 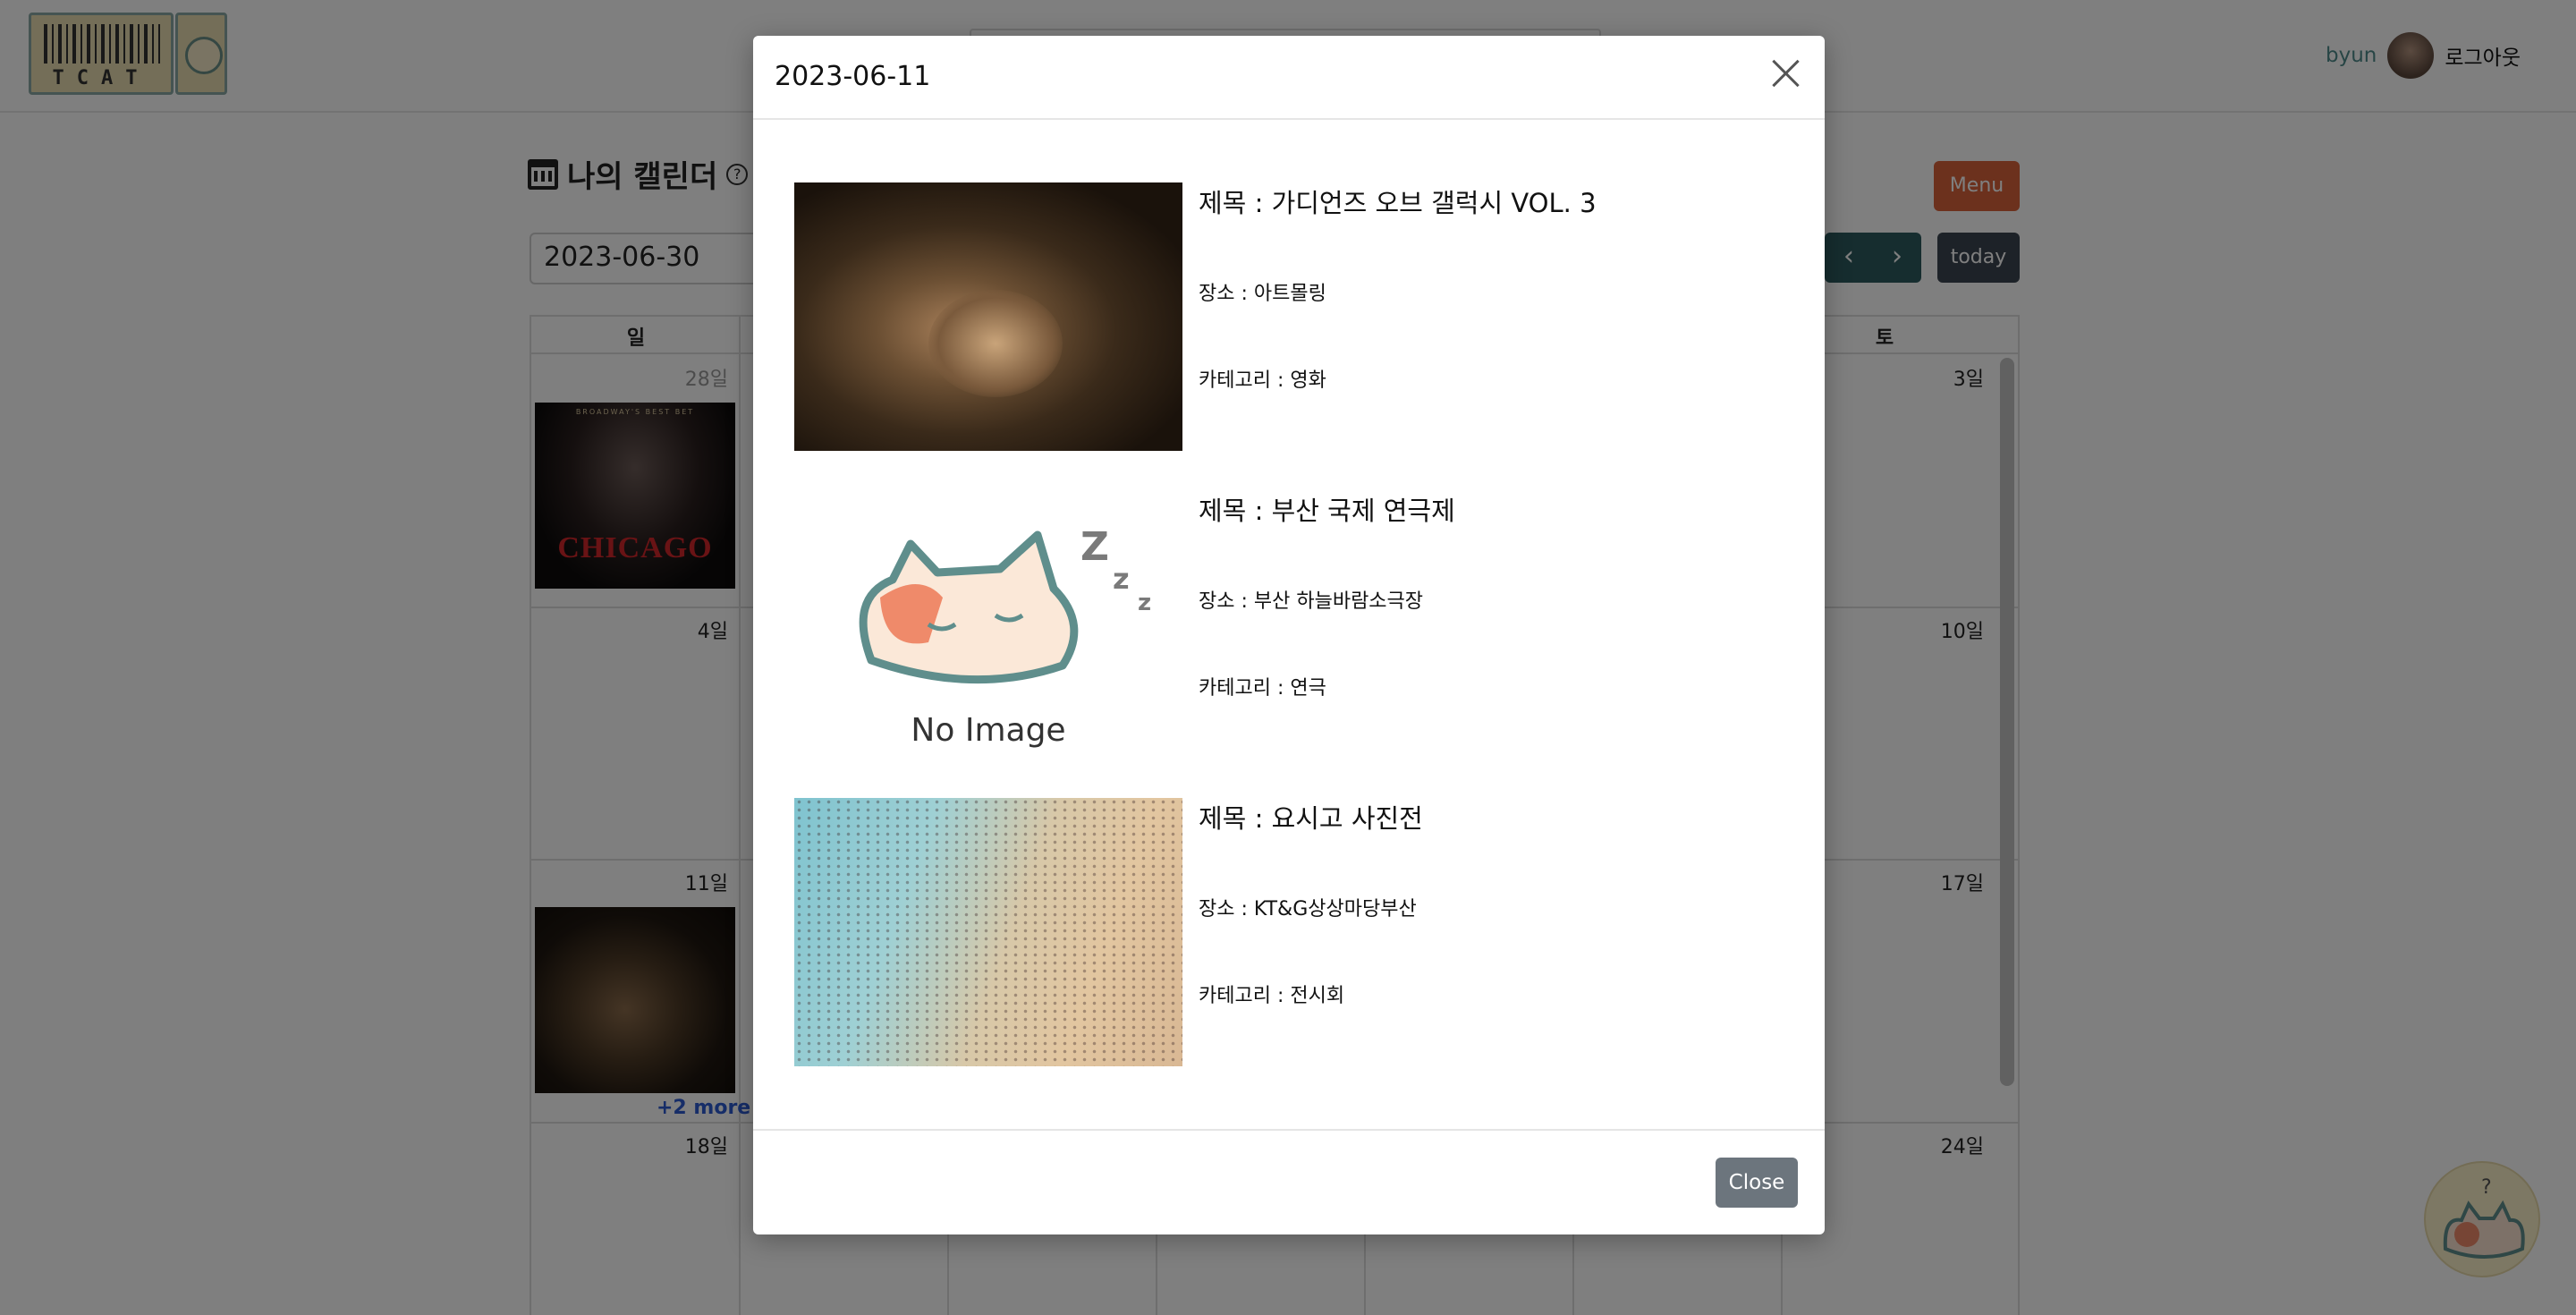 What do you see at coordinates (1785, 73) in the screenshot?
I see `close-icon` at bounding box center [1785, 73].